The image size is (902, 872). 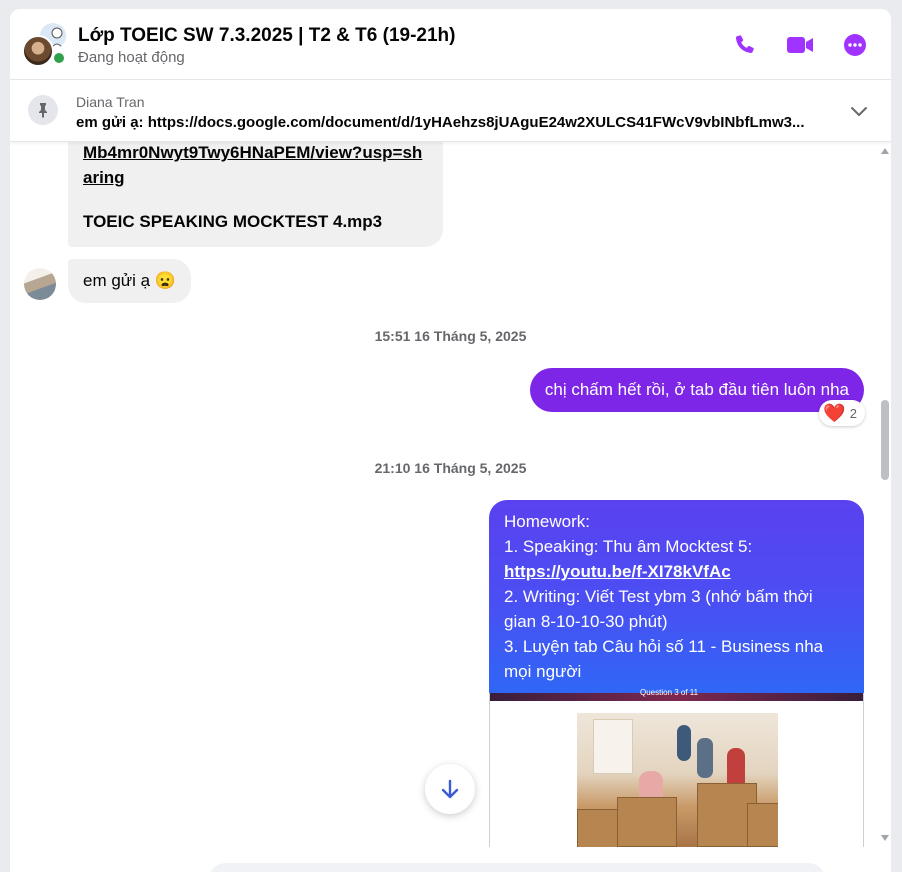 I want to click on chevron-down-icon, so click(x=859, y=113).